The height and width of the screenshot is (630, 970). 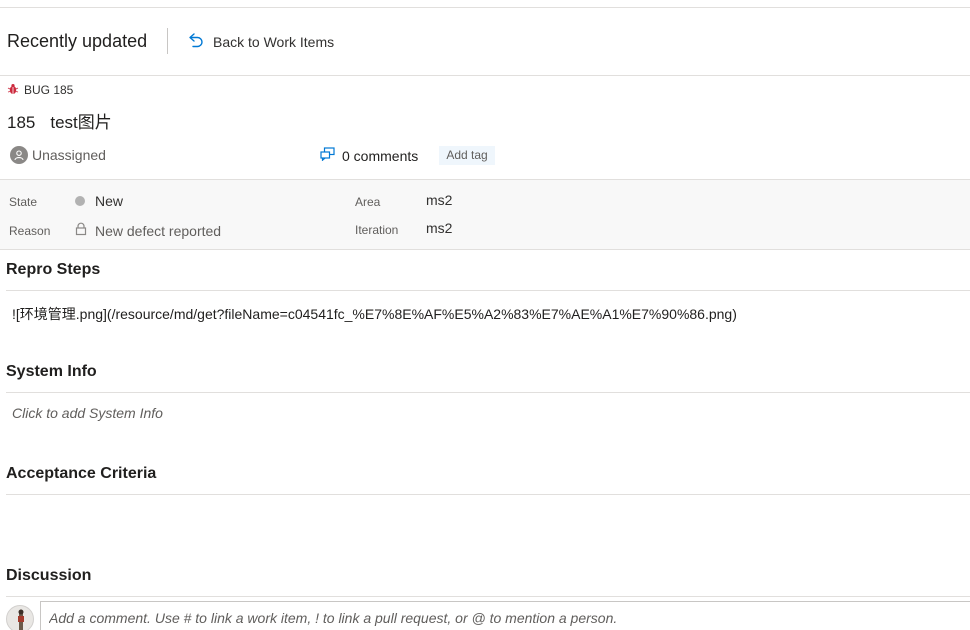 What do you see at coordinates (80, 120) in the screenshot?
I see `work-item-title-text: test图片` at bounding box center [80, 120].